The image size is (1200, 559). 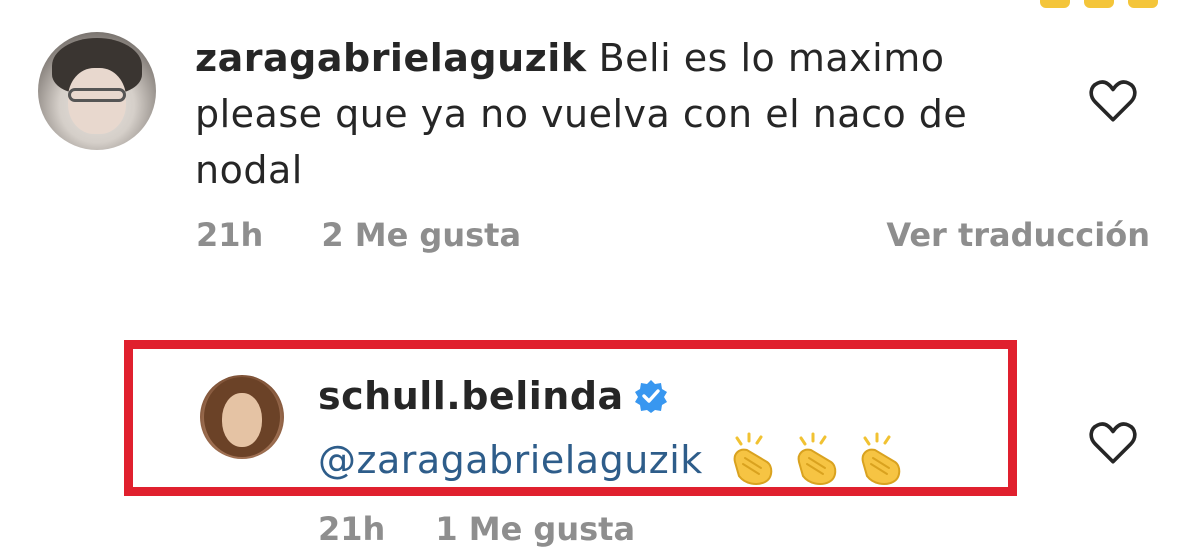 I want to click on verified-badge-icon, so click(x=650, y=396).